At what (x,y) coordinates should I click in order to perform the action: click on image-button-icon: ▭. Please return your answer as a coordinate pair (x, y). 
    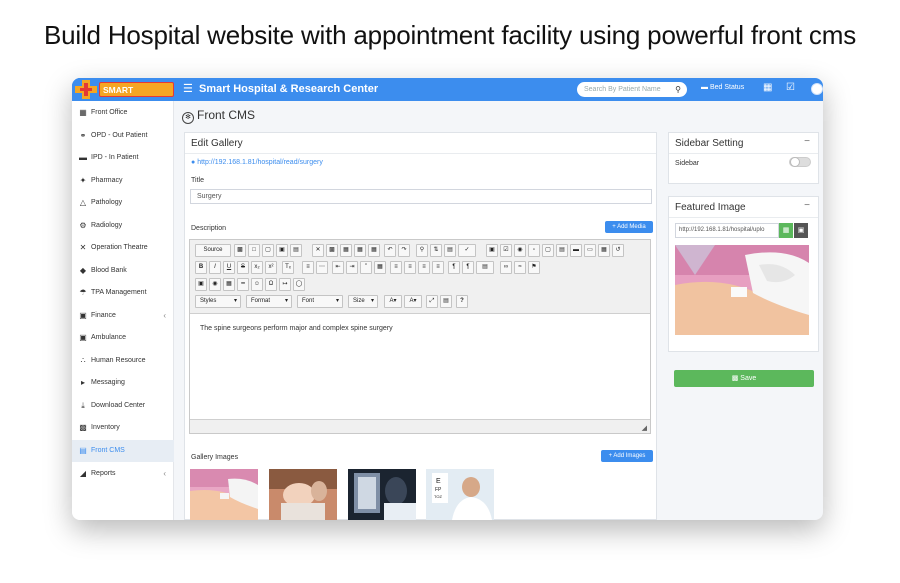
    Looking at the image, I should click on (590, 250).